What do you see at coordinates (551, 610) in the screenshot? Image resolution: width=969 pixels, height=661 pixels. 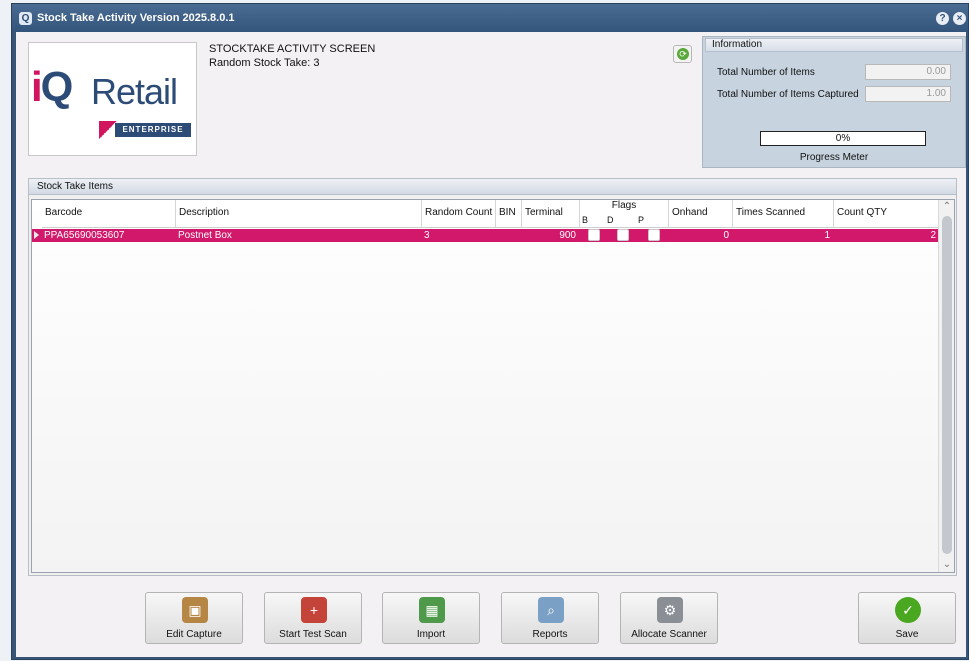 I see `report-search-icon: ⌕` at bounding box center [551, 610].